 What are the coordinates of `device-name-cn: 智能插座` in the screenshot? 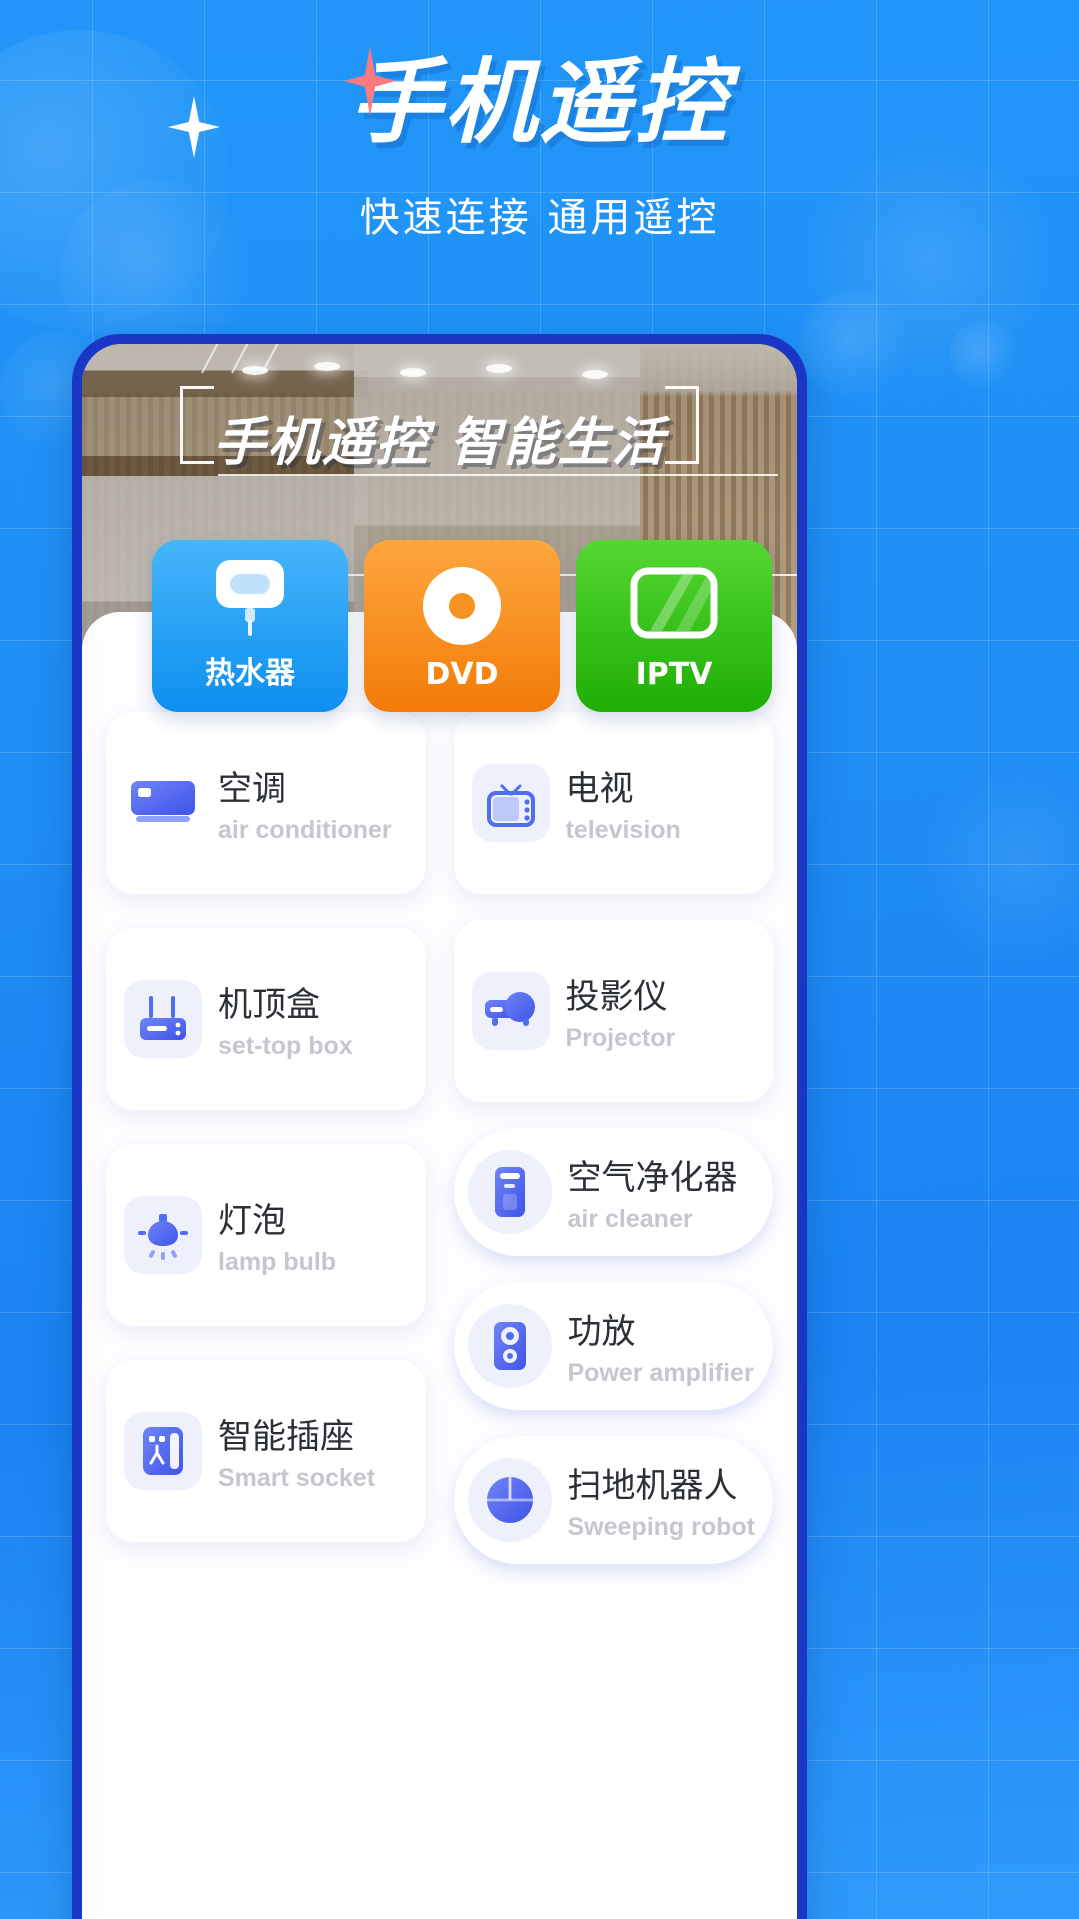 It's located at (286, 1437).